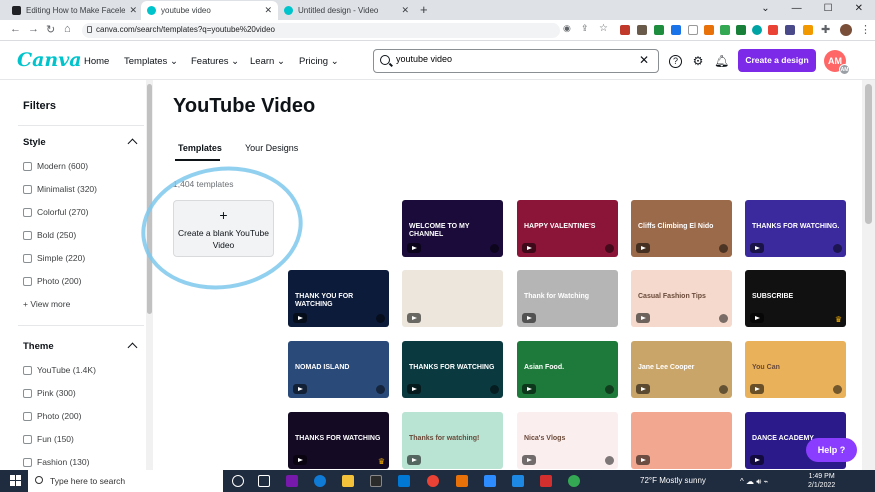 The image size is (875, 492). Describe the element at coordinates (490, 481) in the screenshot. I see `zoom-icon` at that location.